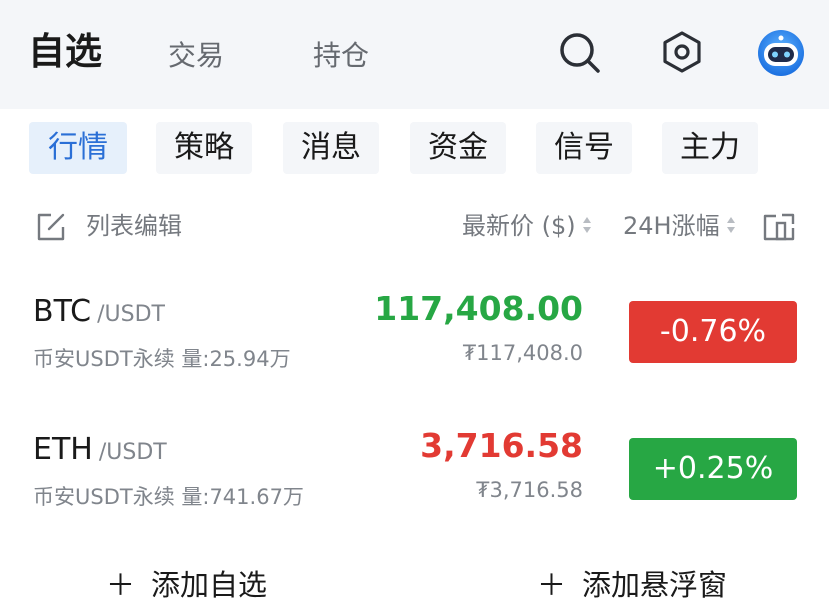 The image size is (829, 604). Describe the element at coordinates (682, 52) in the screenshot. I see `settings-hex-icon` at that location.